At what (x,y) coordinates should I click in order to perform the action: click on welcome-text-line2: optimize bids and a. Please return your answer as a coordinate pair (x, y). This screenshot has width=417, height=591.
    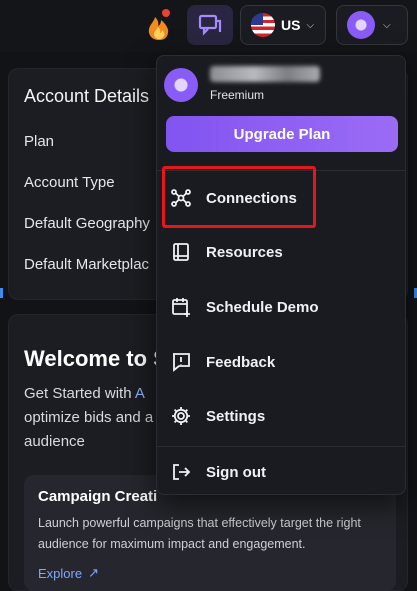
    Looking at the image, I should click on (89, 417).